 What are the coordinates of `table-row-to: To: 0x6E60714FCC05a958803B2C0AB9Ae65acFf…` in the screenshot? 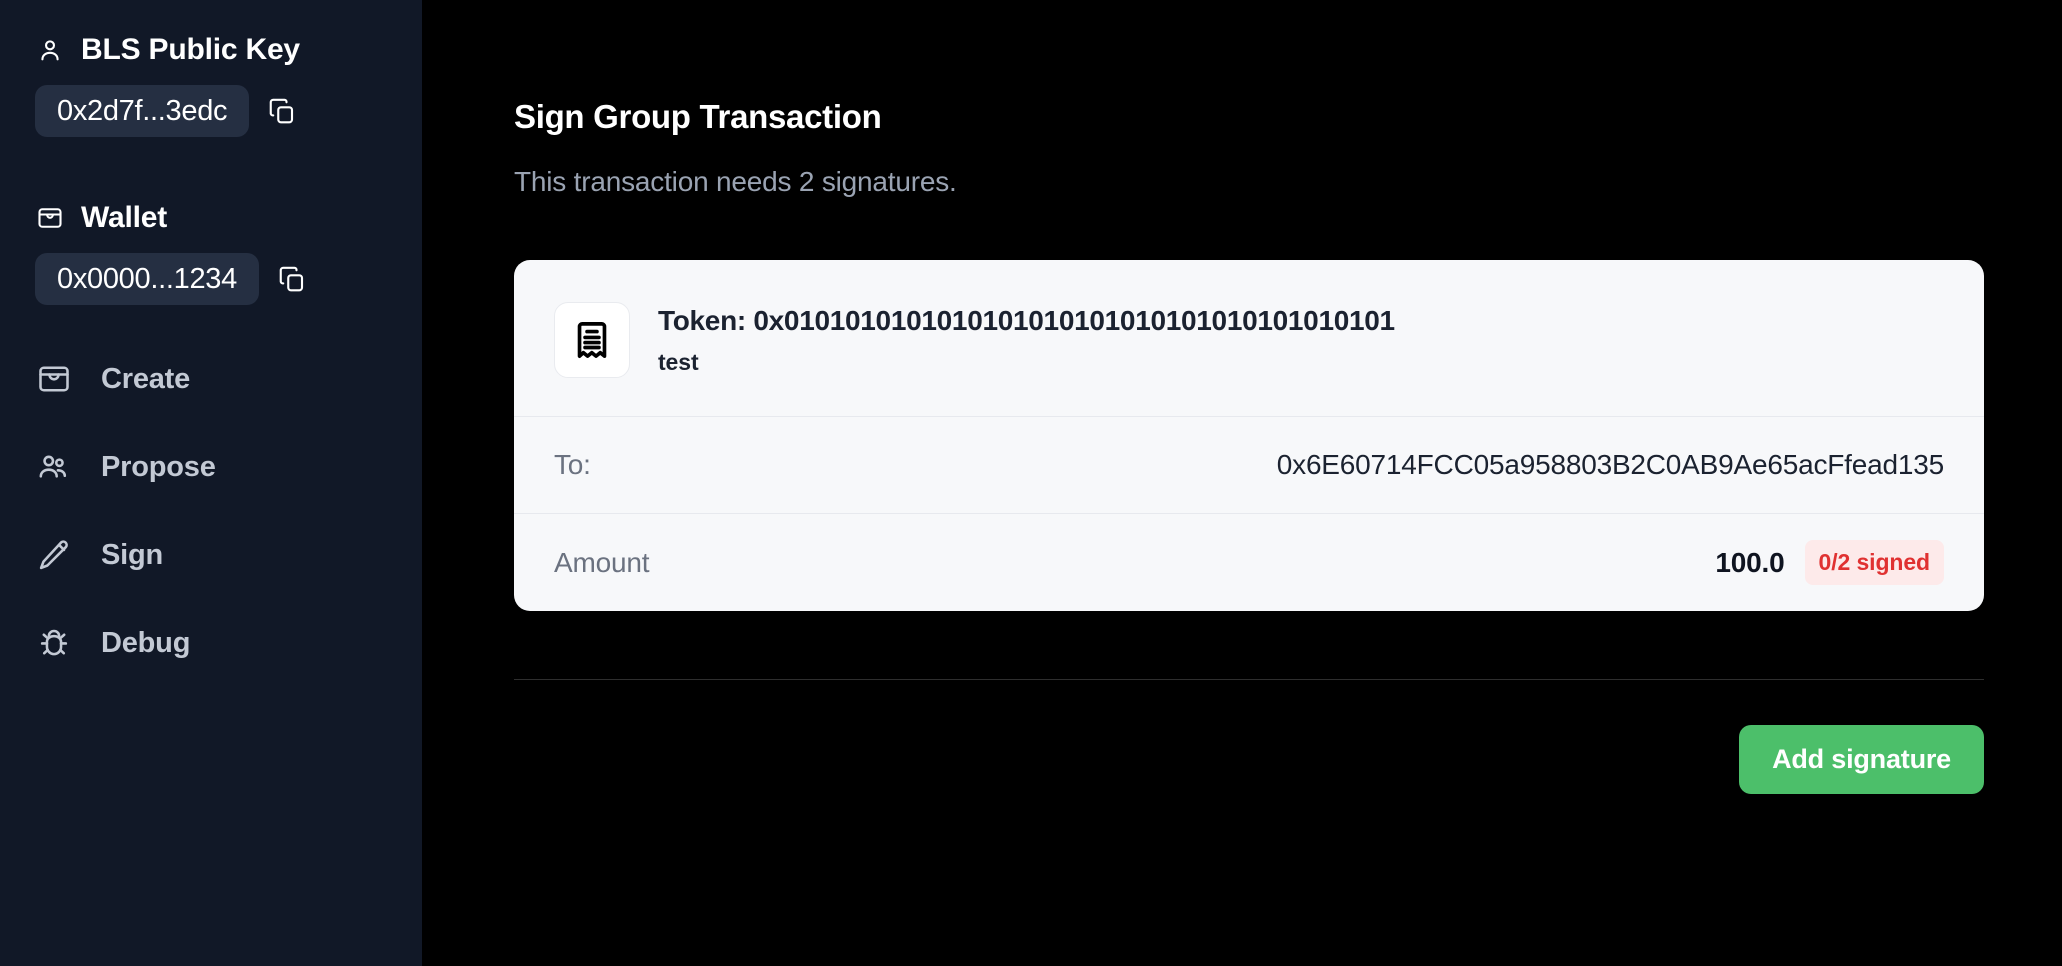 It's located at (1249, 465).